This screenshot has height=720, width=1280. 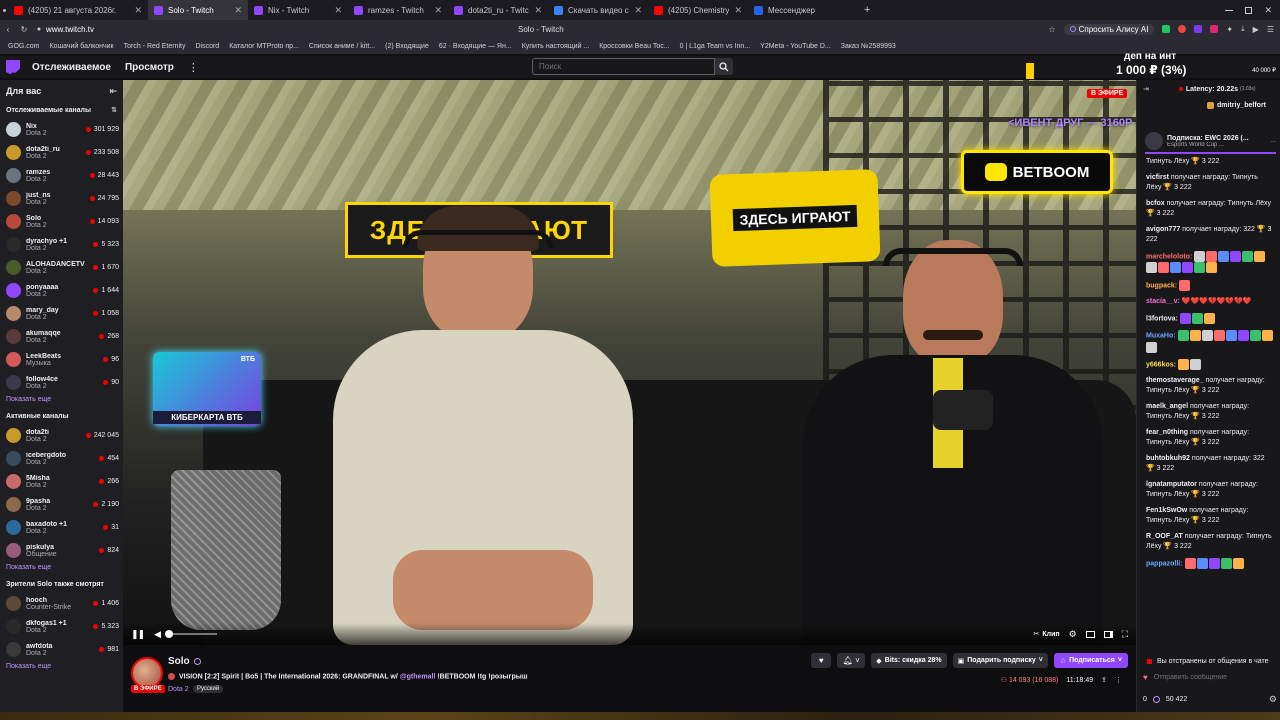 I want to click on sidebar-channel-item: dyrachyo +1 Dota 25 323, so click(x=61, y=244).